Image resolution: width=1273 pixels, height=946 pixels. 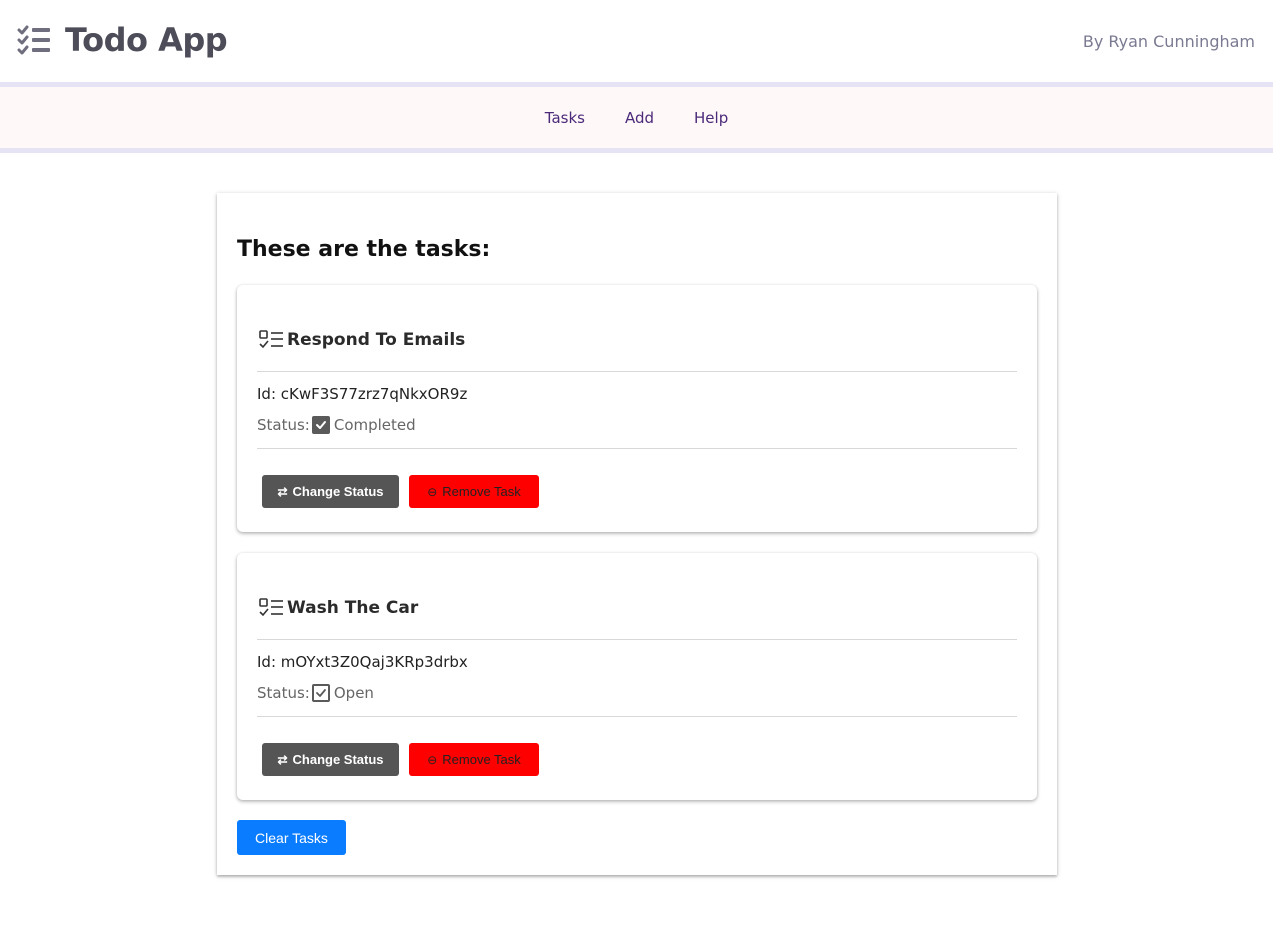 I want to click on task-id-value: mOYxt3Z0Qaj3KRp3drbx, so click(x=374, y=662).